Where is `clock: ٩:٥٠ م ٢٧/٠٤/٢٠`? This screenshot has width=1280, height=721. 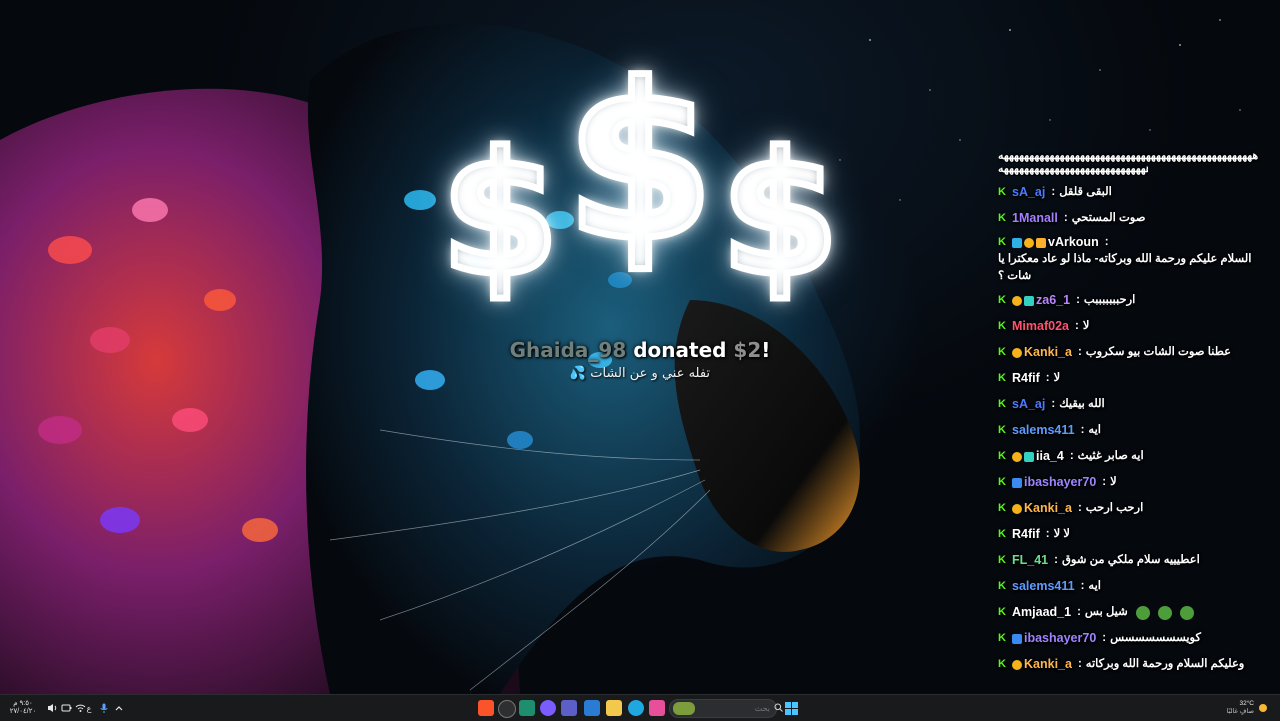 clock: ٩:٥٠ م ٢٧/٠٤/٢٠ is located at coordinates (23, 708).